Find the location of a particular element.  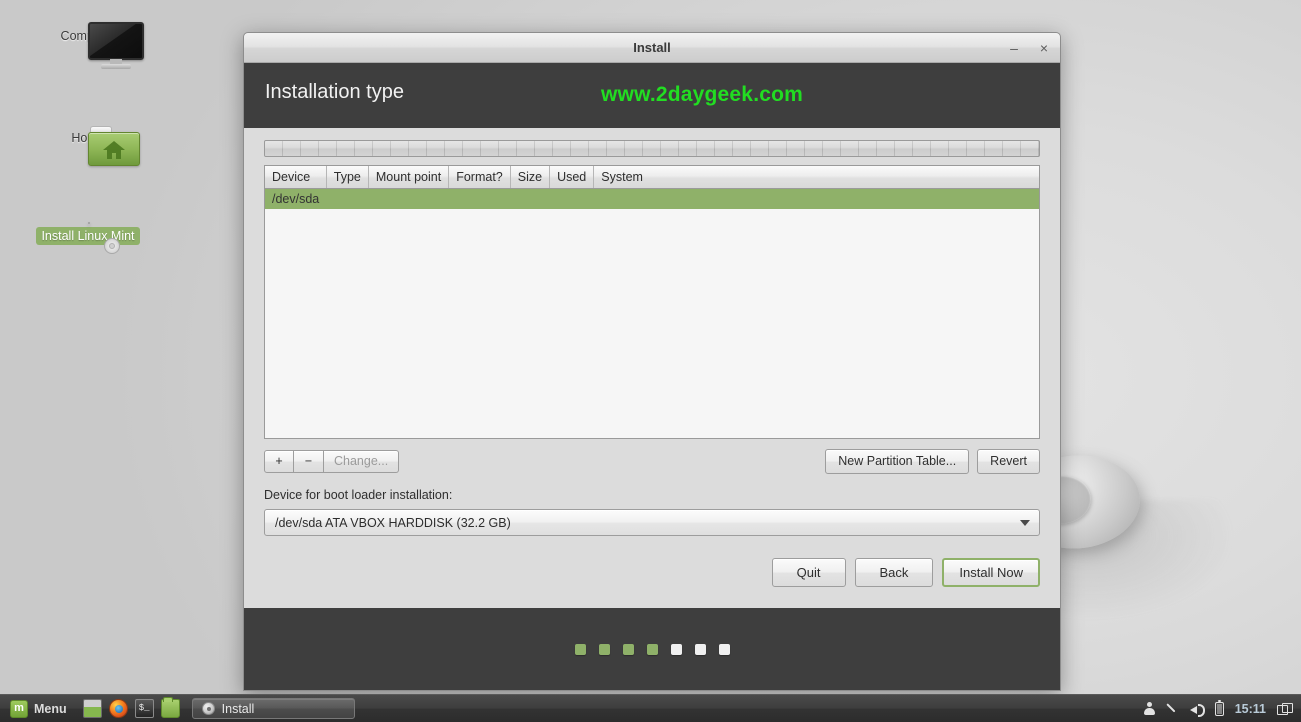

quit-button: Quit is located at coordinates (808, 572).